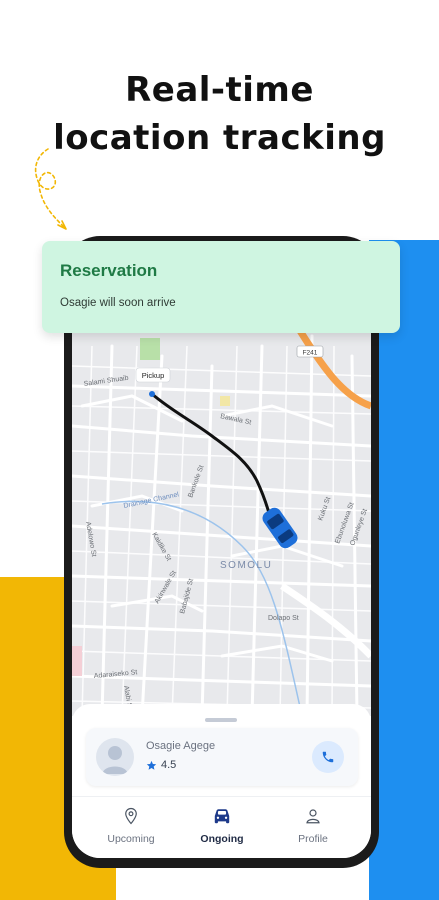  I want to click on blue-background-block, so click(404, 570).